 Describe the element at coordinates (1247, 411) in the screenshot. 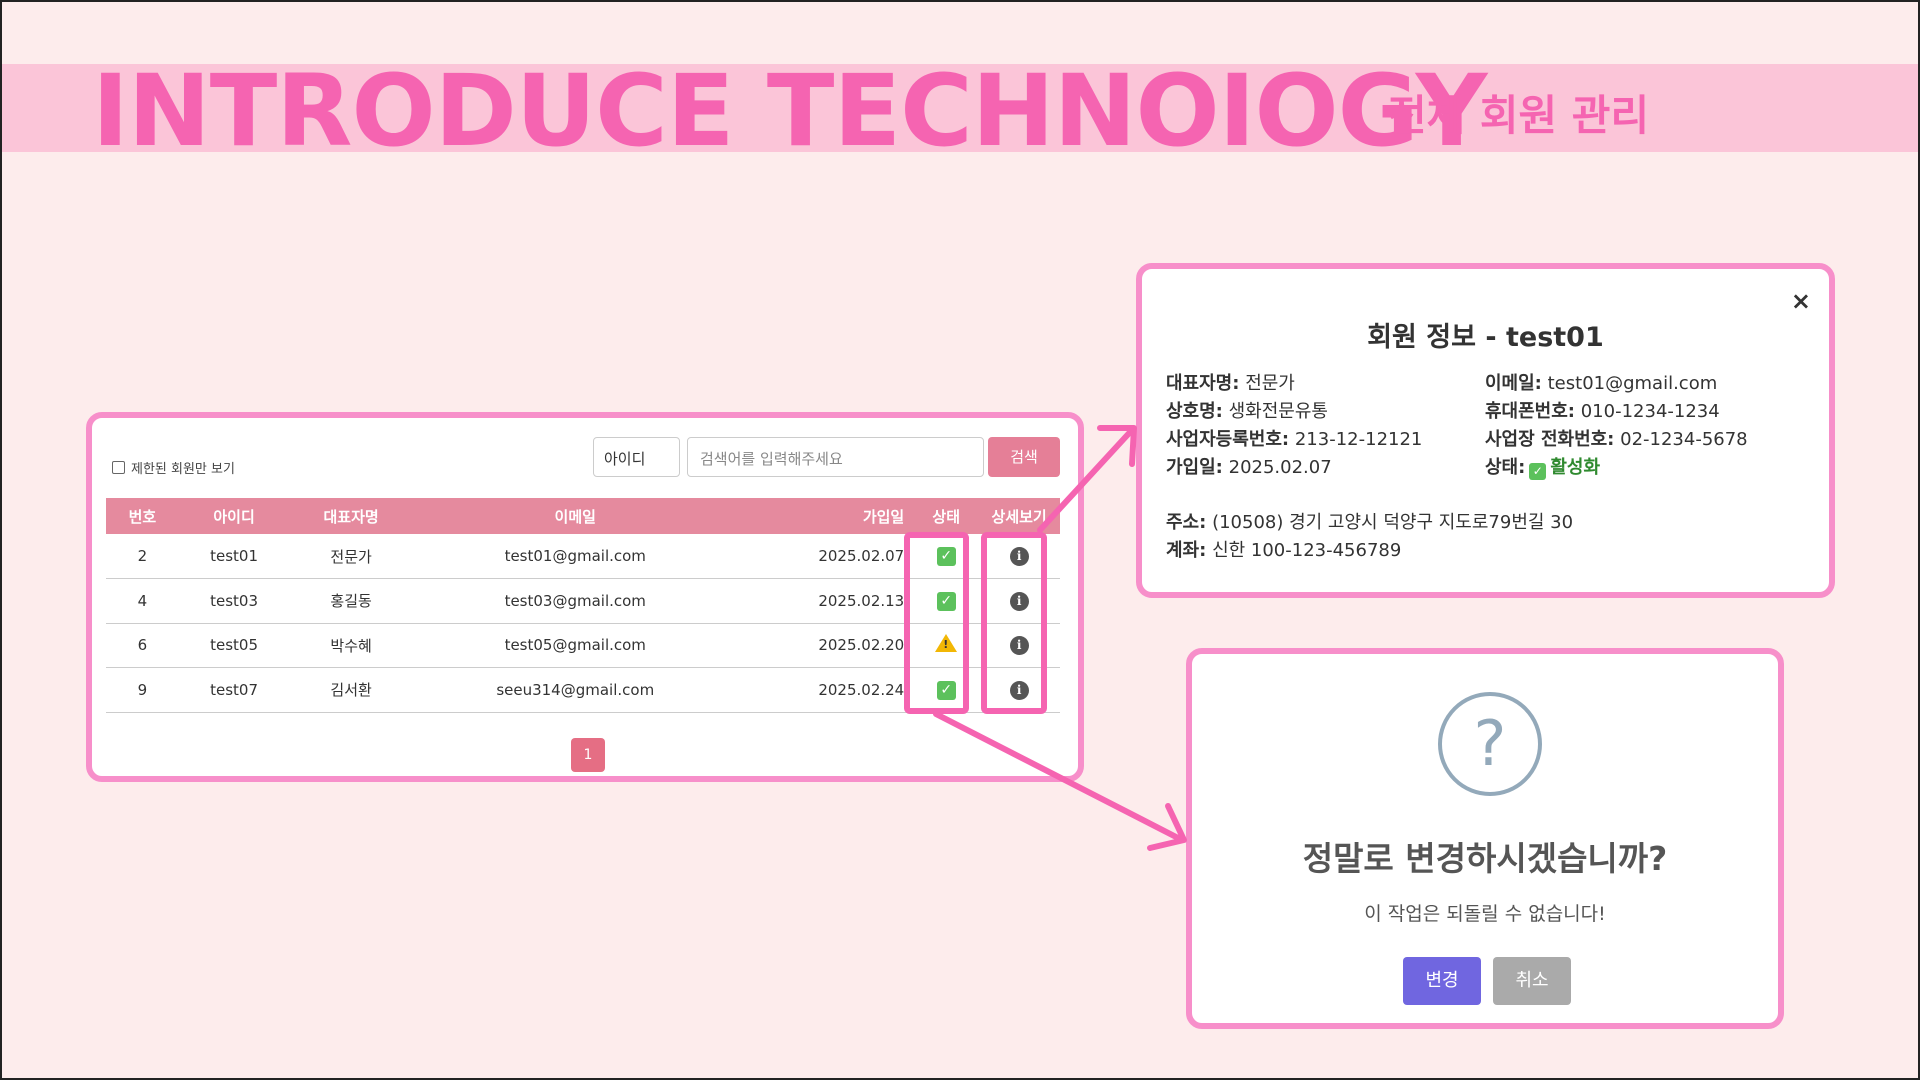

I see `detail-field-company: 상호명: 생화전문유통` at that location.